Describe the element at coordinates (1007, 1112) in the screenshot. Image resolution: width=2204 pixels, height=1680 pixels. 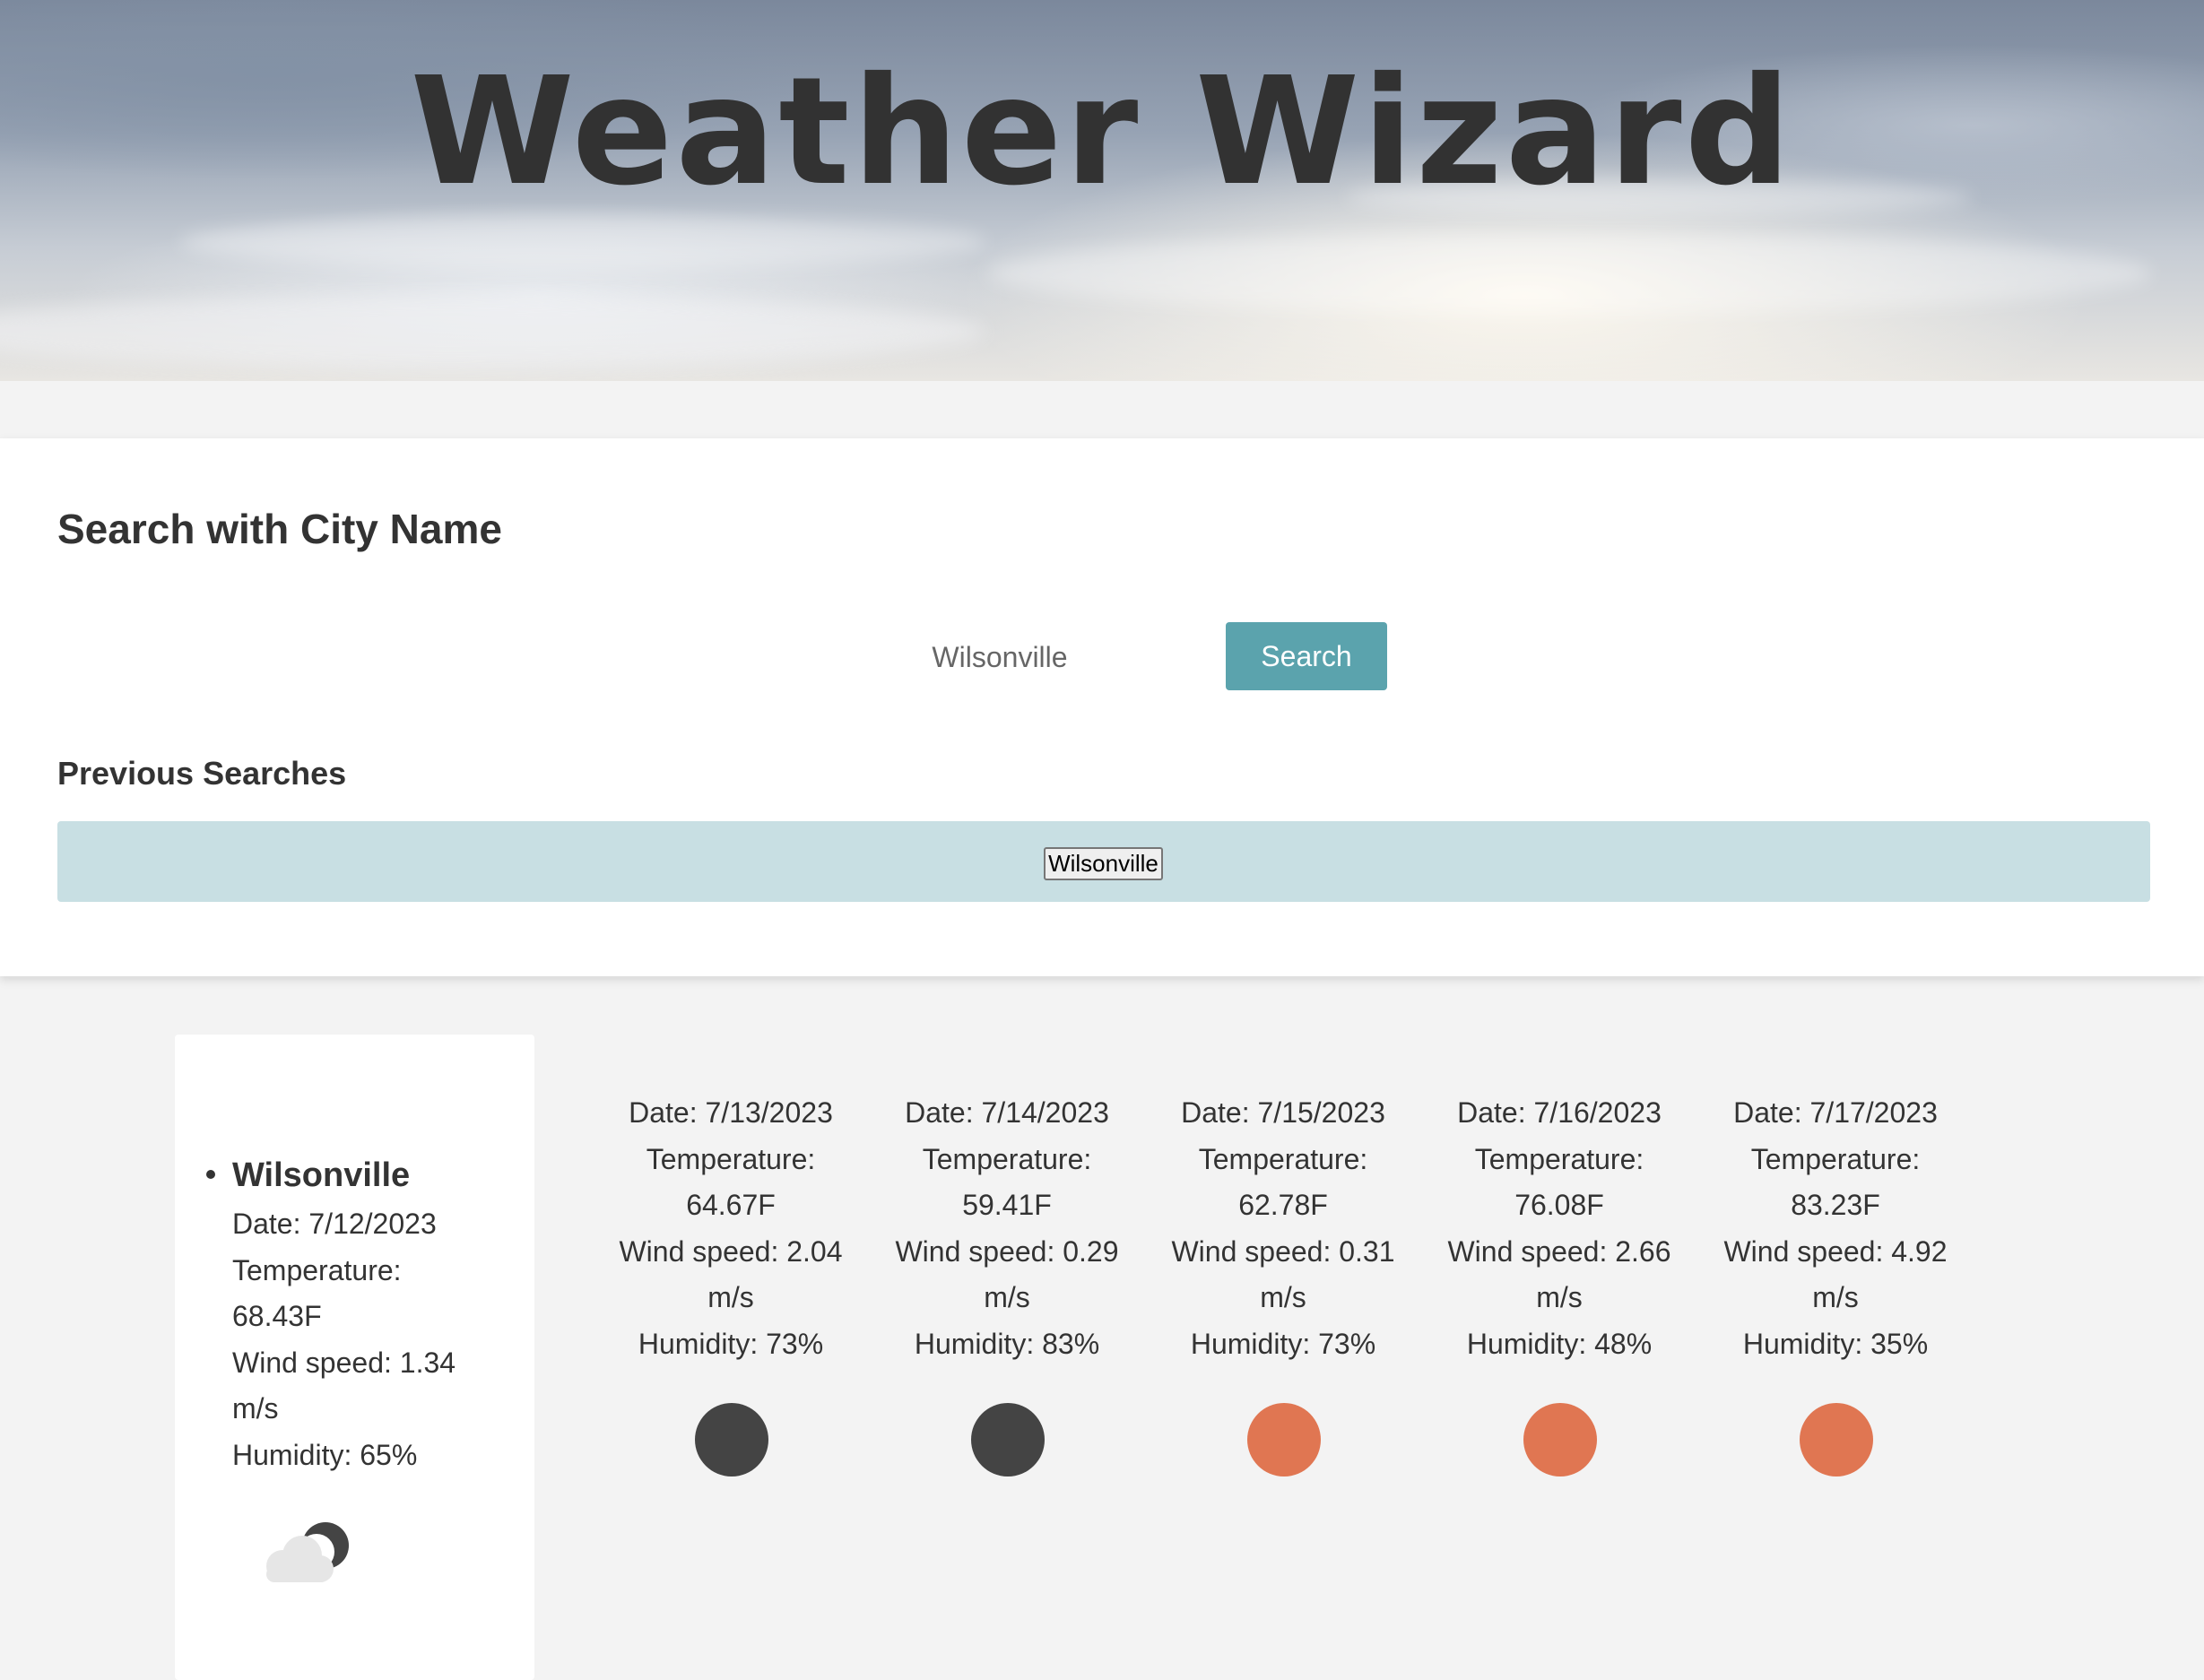
I see `forecast-date: Date: 7/14/2023` at that location.